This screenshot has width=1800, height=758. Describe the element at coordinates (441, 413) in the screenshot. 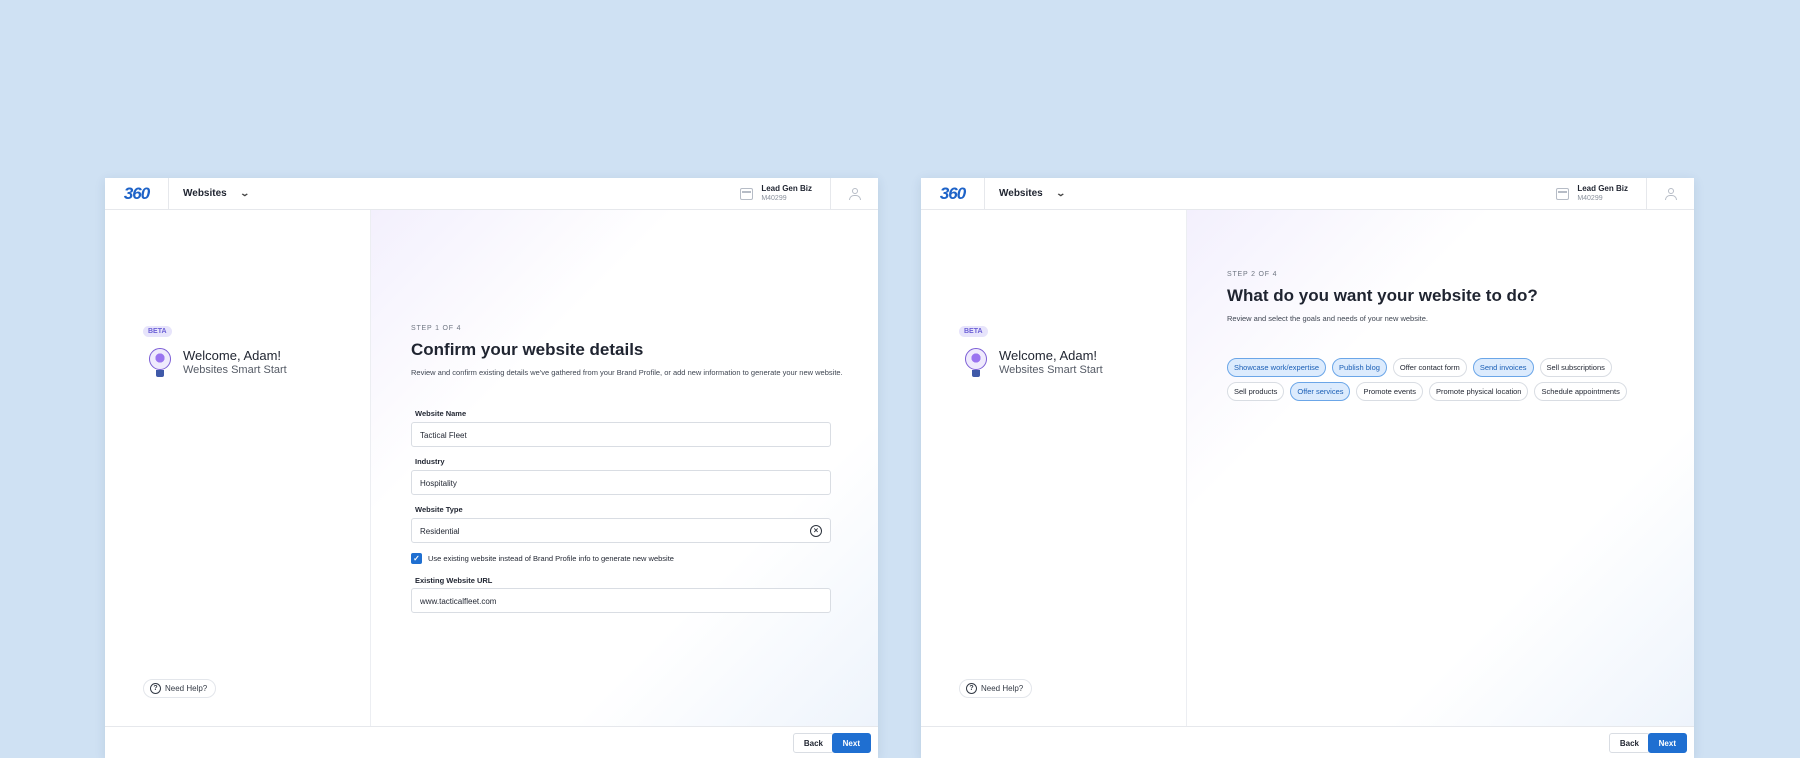

I see `website-name-label: Website Name` at that location.